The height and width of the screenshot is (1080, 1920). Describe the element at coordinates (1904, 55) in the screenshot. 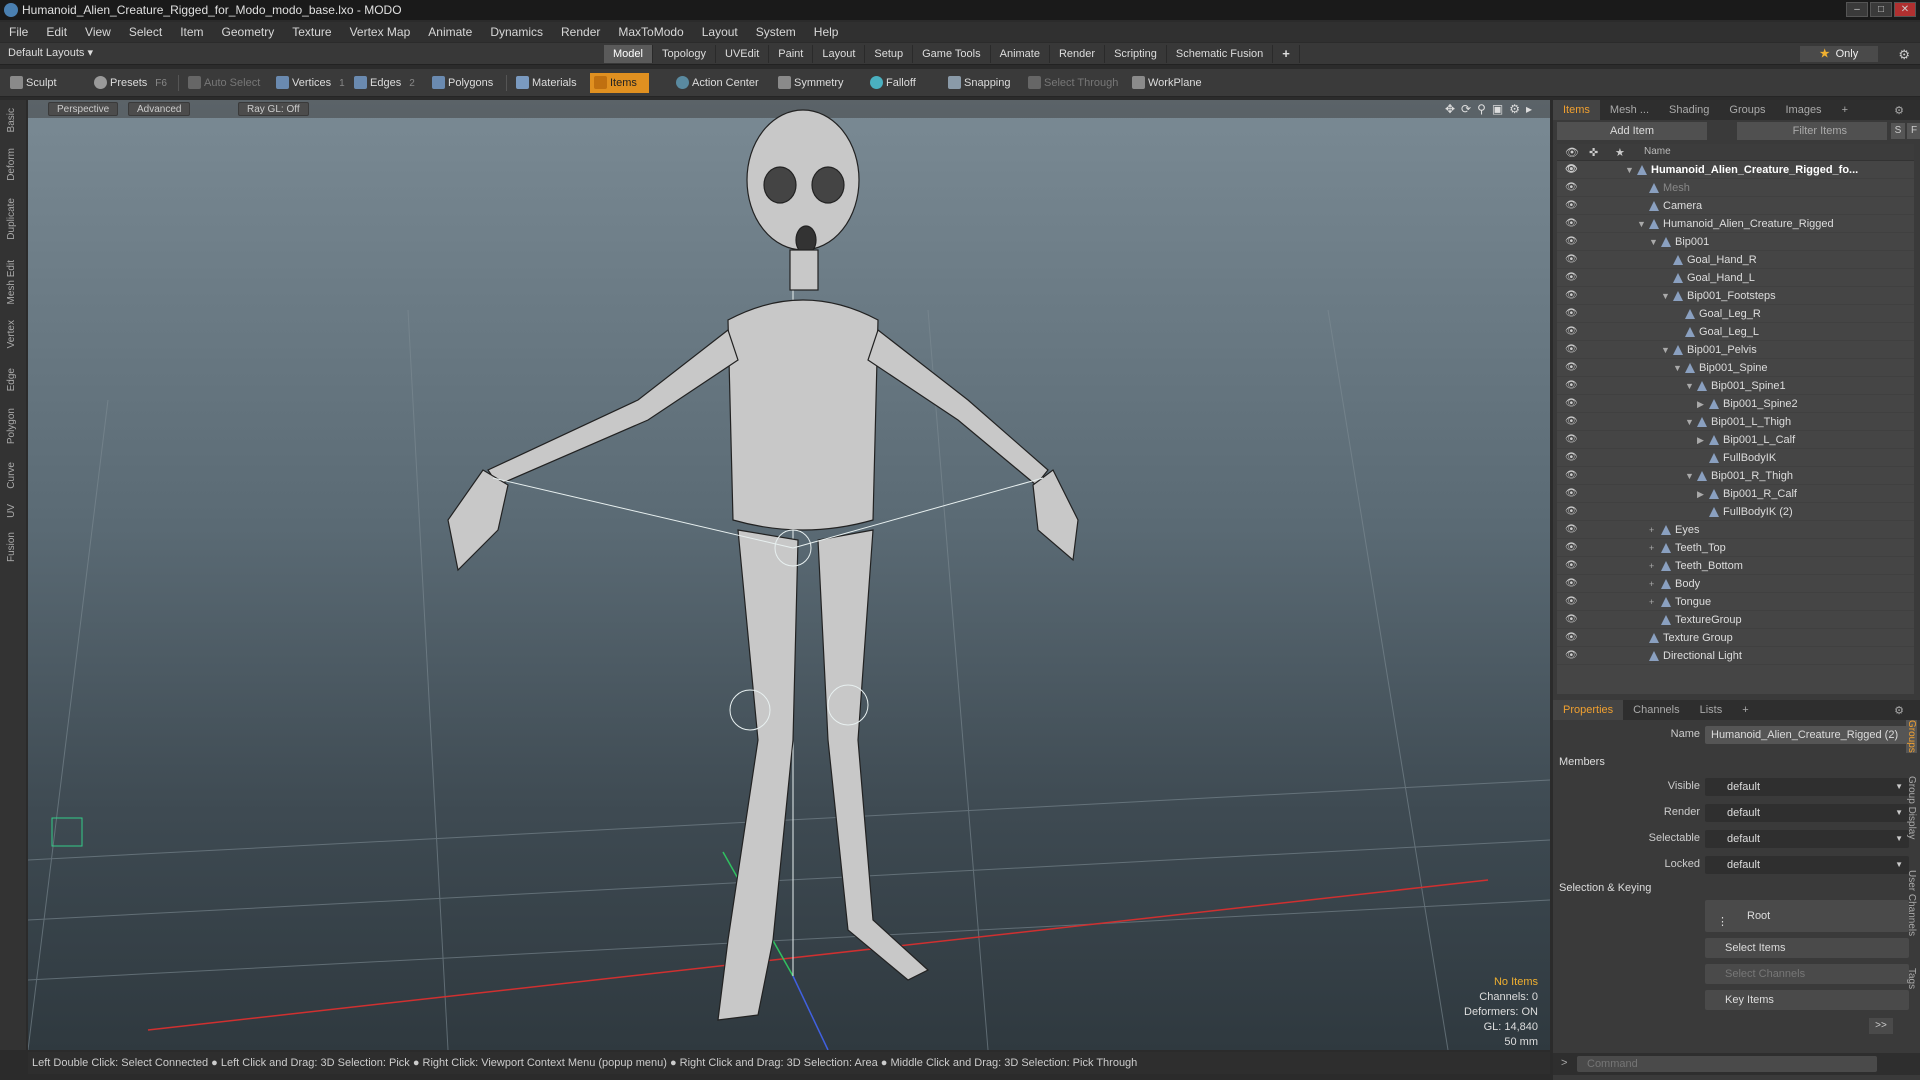

I see `gear-icon: ⚙` at that location.